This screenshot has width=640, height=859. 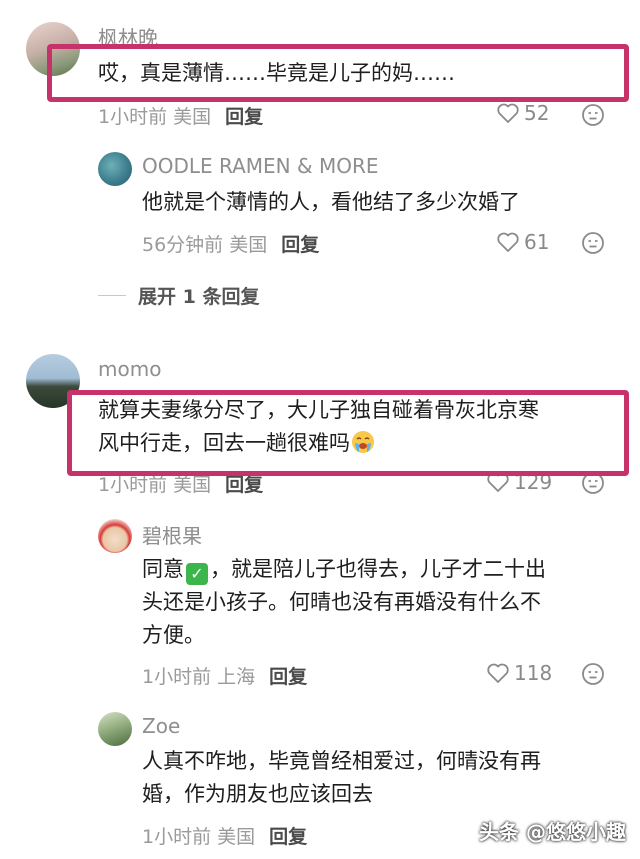 I want to click on username: momo, so click(x=129, y=369).